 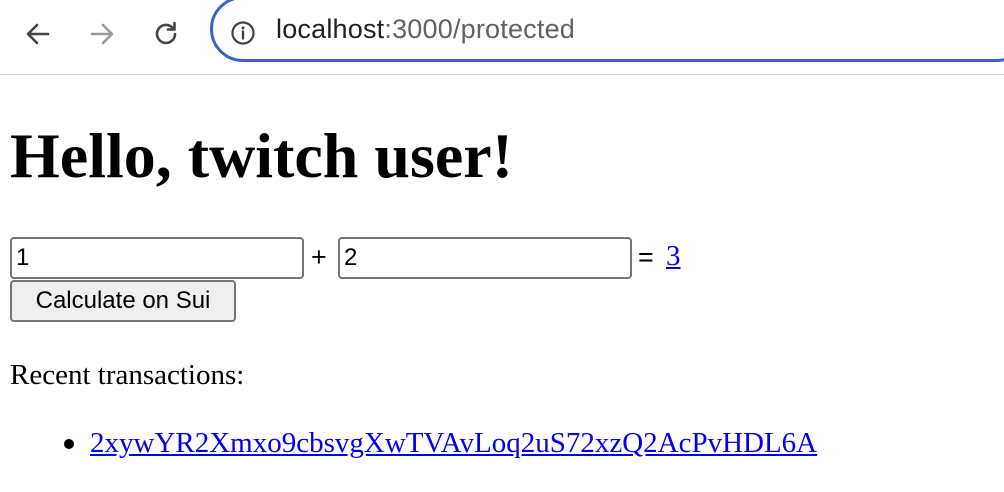 I want to click on recent-transactions-label: Recent transactions:, so click(x=127, y=375).